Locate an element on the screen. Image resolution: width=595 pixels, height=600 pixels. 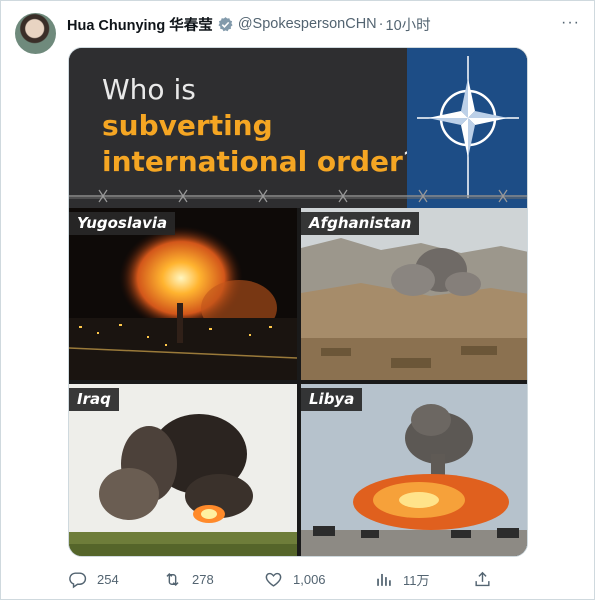
nato-panel is located at coordinates (467, 128).